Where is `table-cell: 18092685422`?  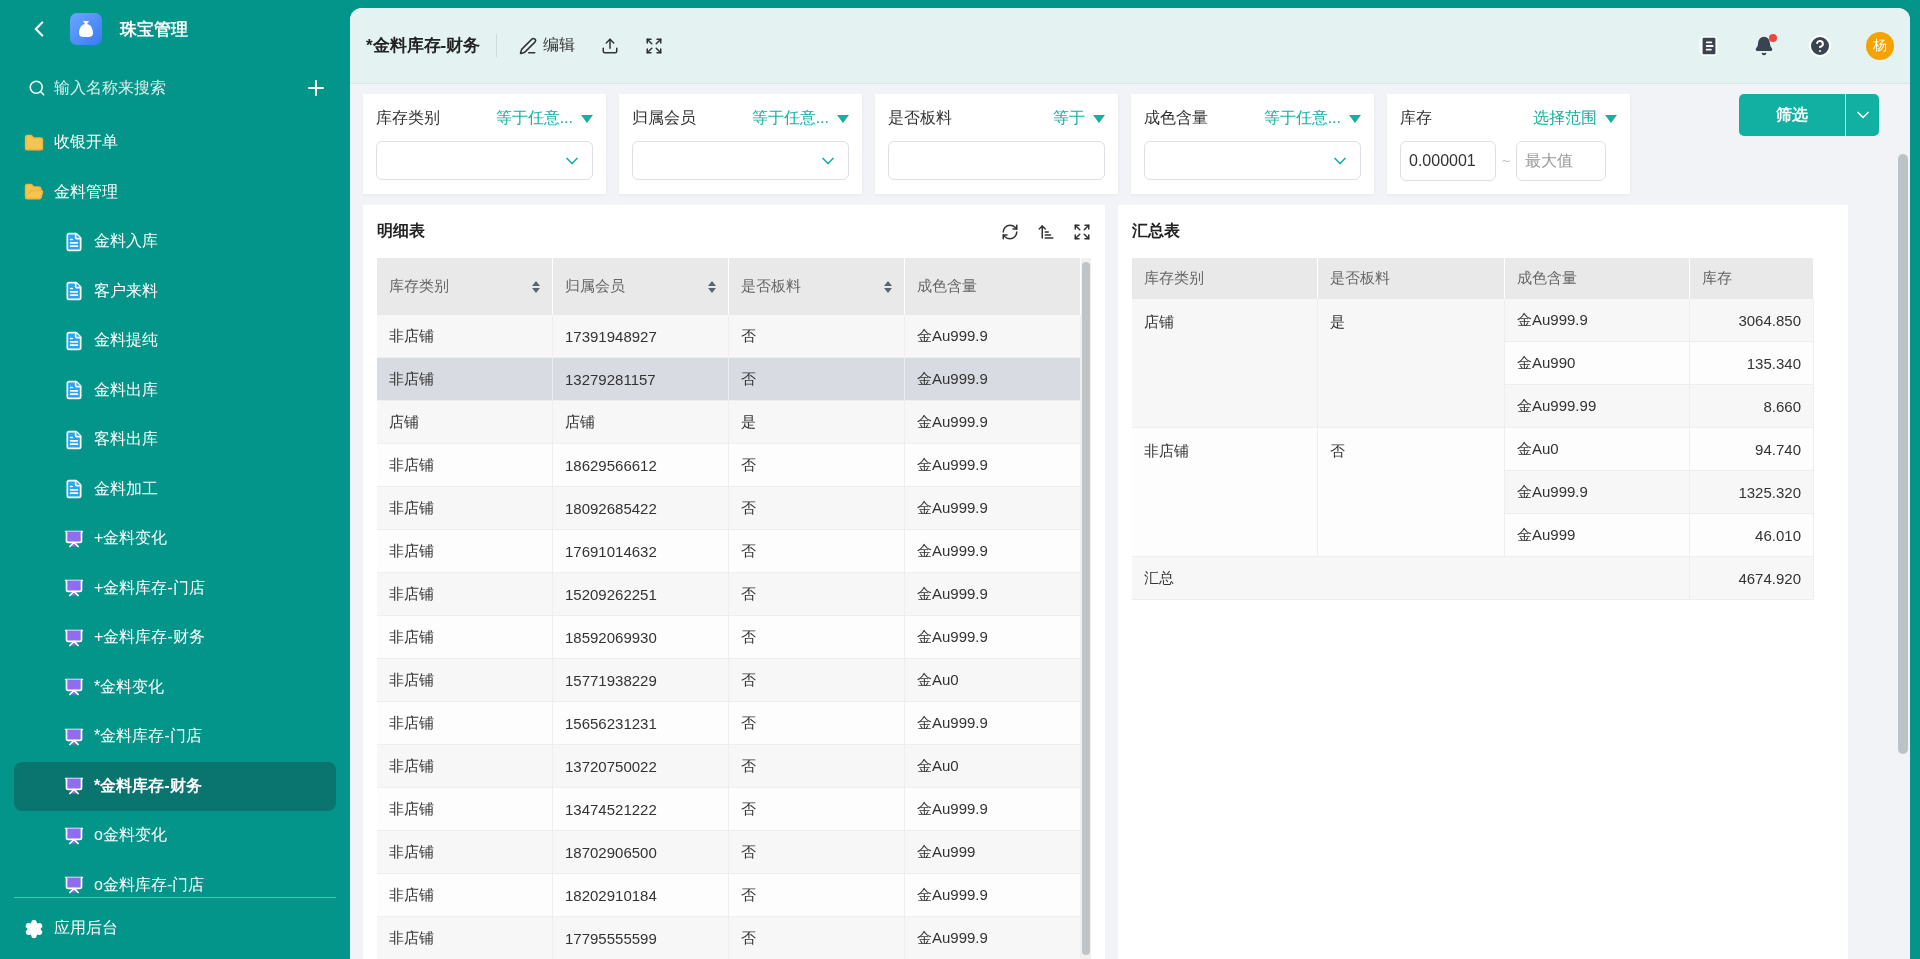 table-cell: 18092685422 is located at coordinates (641, 508).